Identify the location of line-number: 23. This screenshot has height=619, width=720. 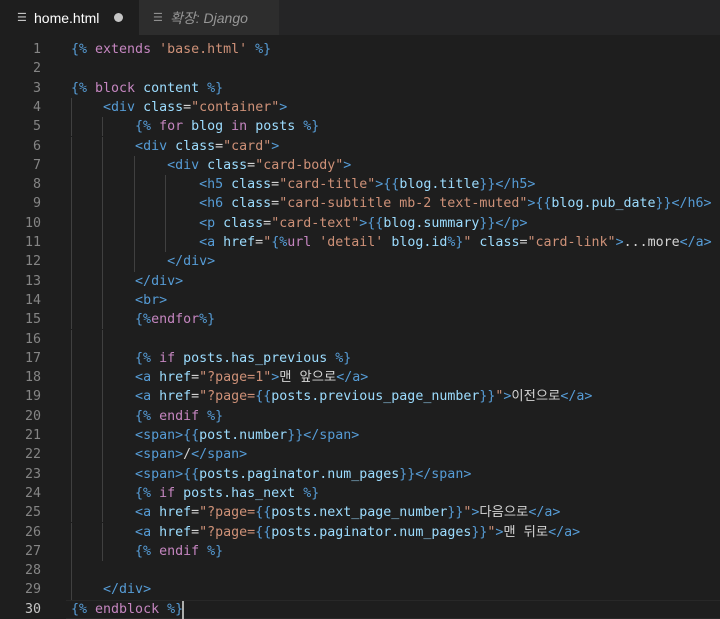
(32, 474).